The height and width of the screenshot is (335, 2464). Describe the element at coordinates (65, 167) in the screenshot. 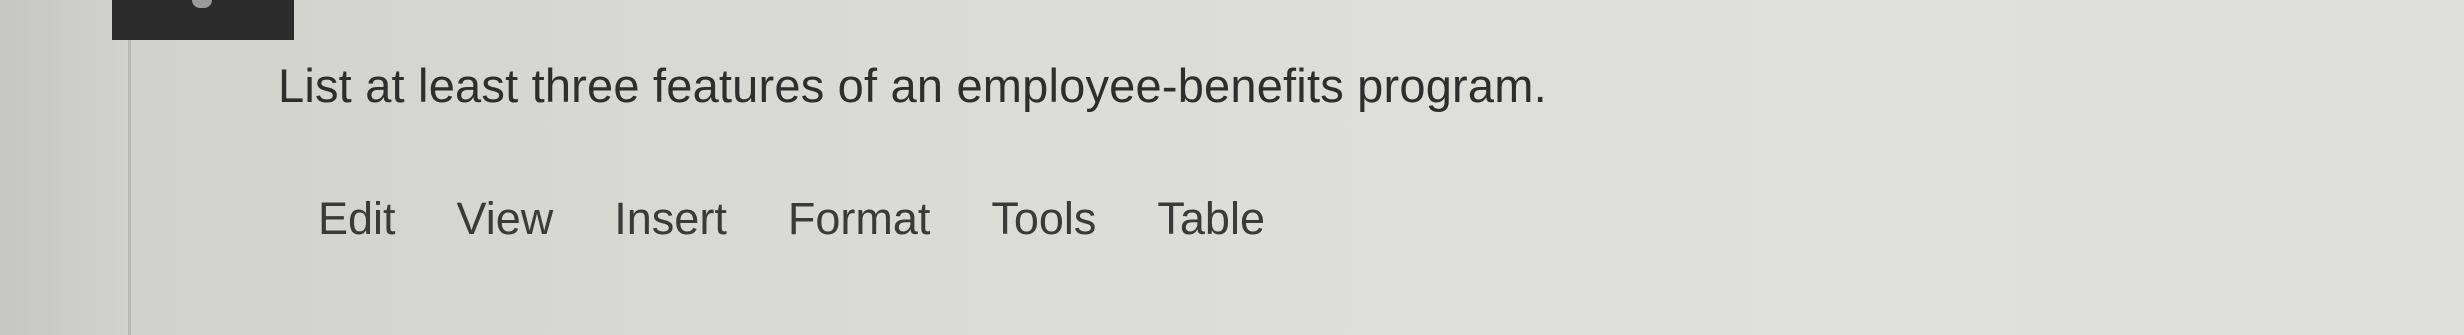

I see `left-margin` at that location.